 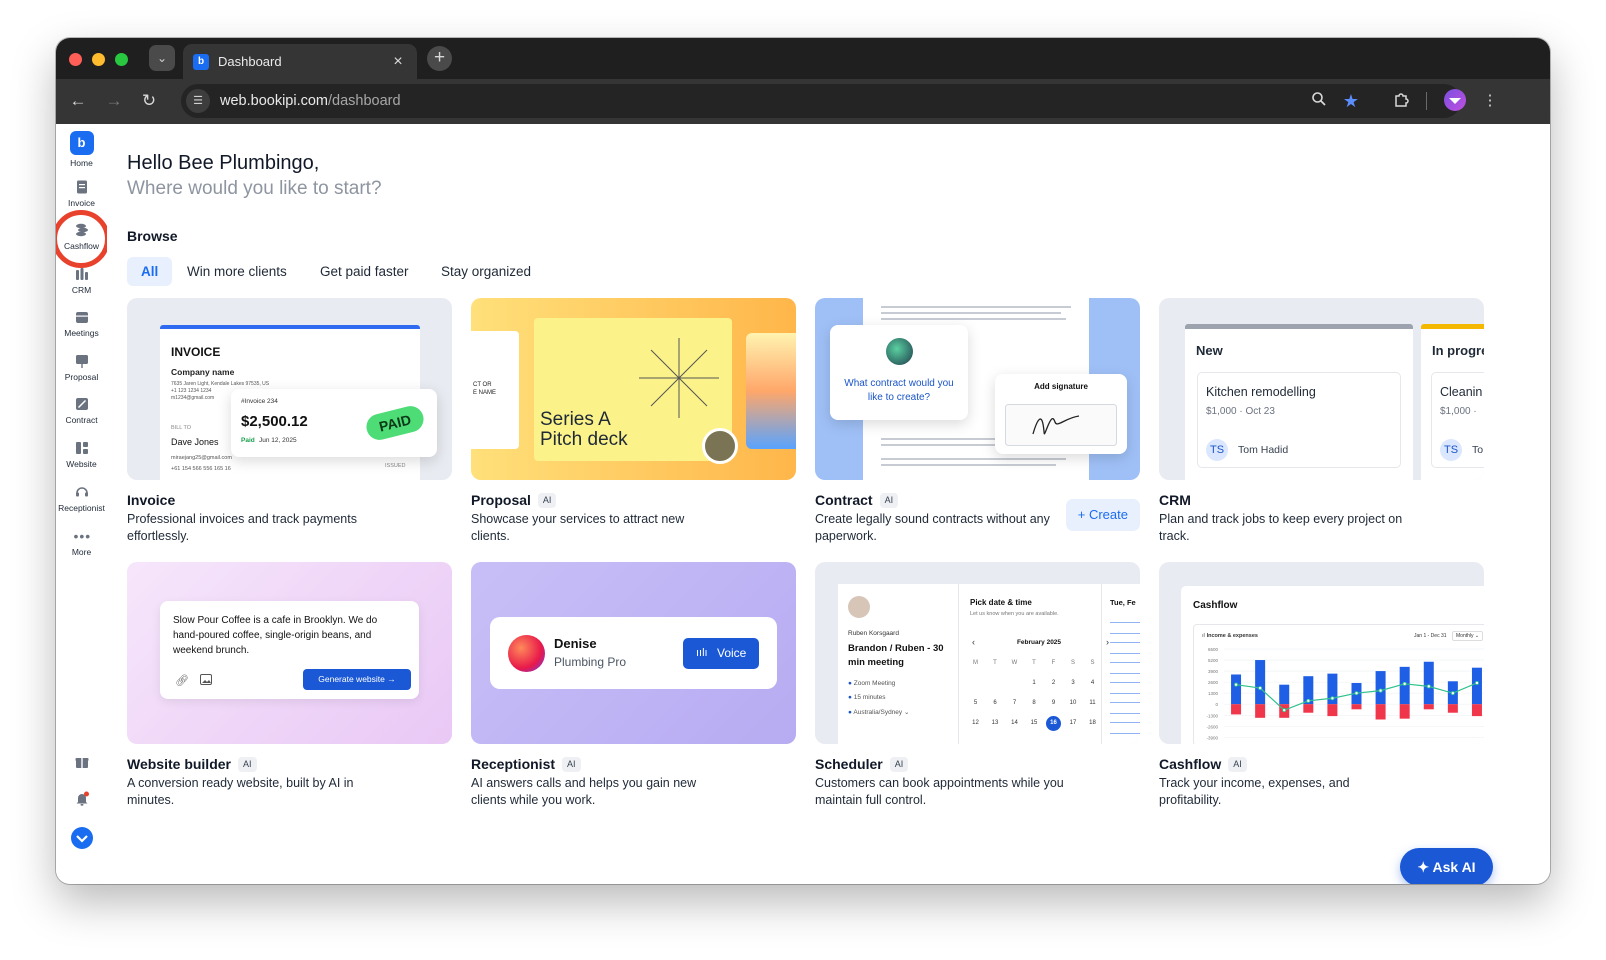 I want to click on invoice-client: Dave Jones, so click(x=195, y=442).